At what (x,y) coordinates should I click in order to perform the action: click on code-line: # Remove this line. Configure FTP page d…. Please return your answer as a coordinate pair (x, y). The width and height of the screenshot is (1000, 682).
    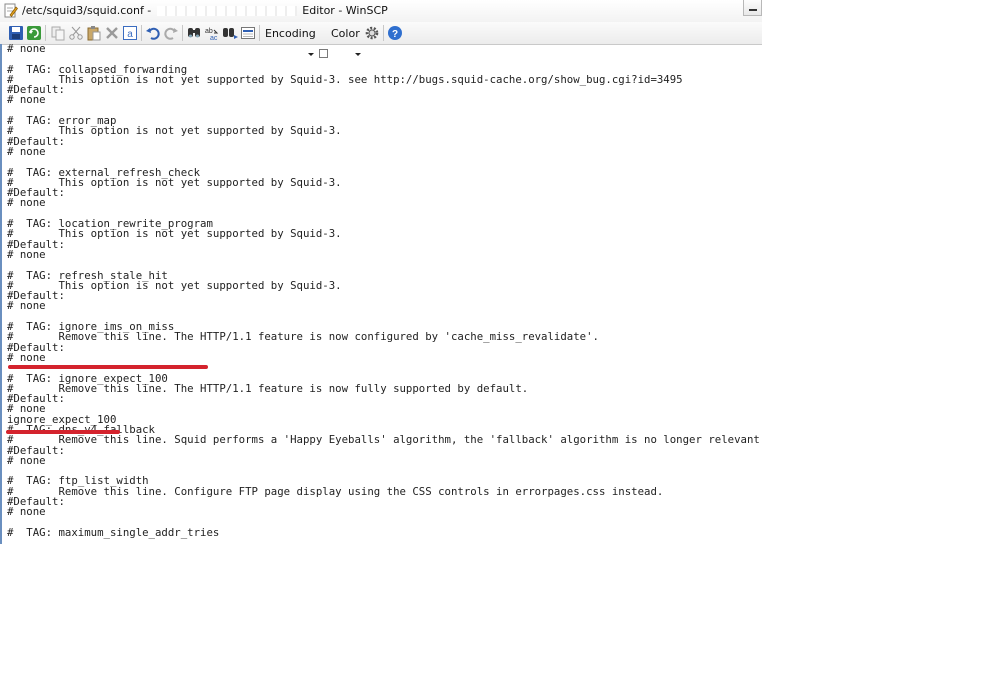
    Looking at the image, I should click on (384, 491).